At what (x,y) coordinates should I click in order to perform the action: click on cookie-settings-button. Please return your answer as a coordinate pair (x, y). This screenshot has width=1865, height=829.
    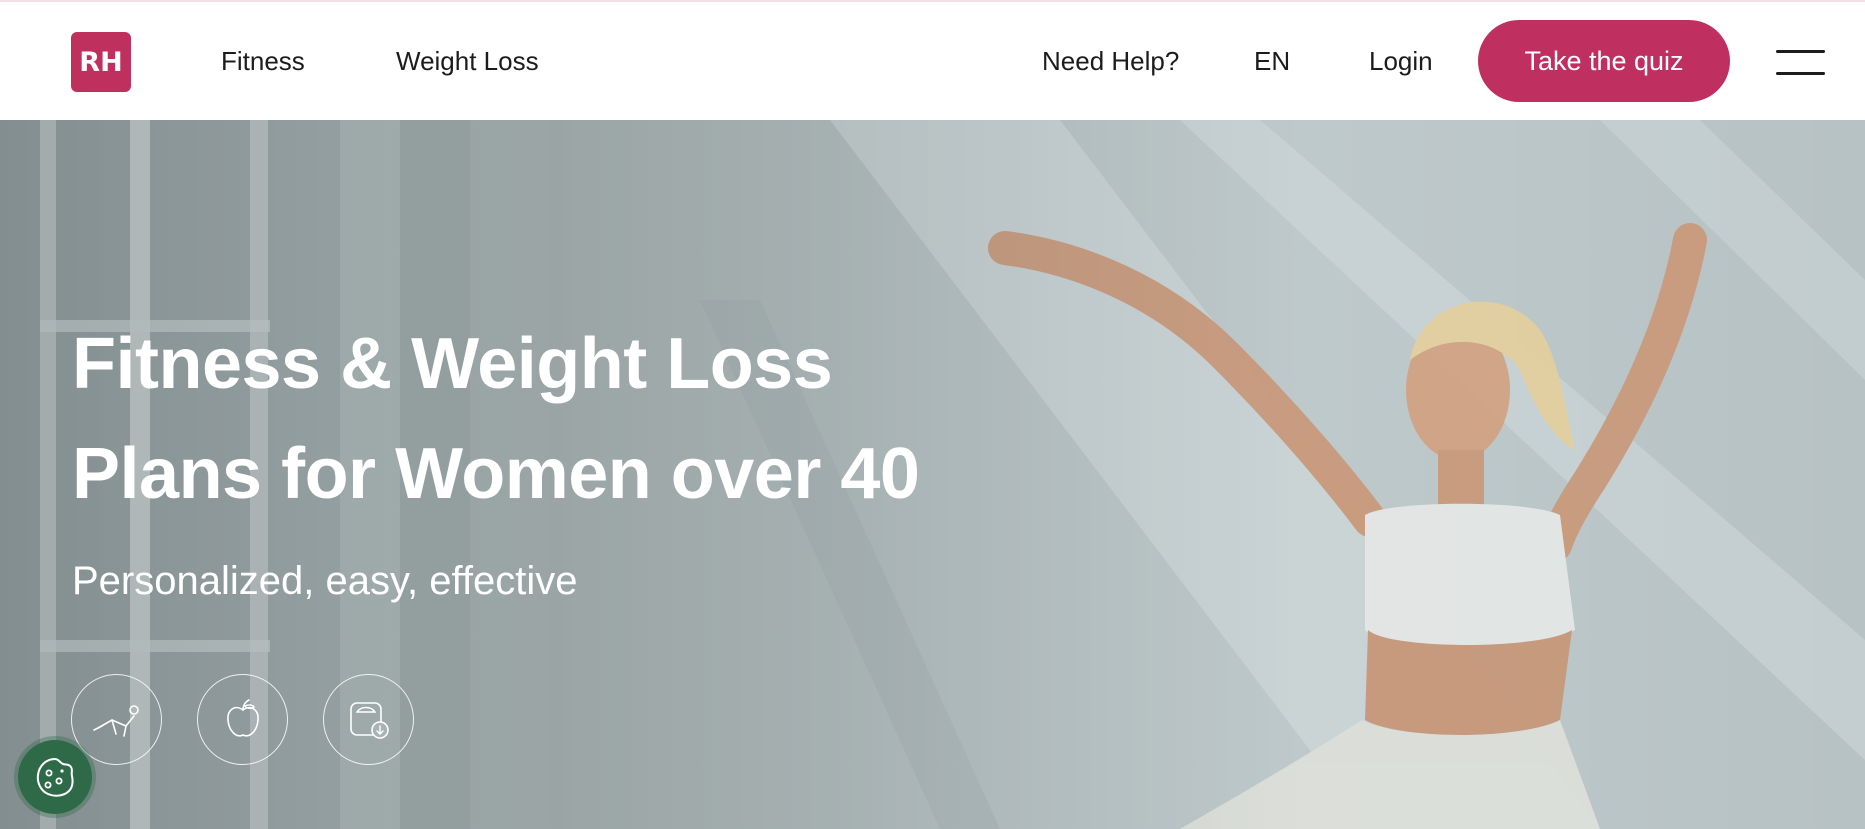
    Looking at the image, I should click on (55, 777).